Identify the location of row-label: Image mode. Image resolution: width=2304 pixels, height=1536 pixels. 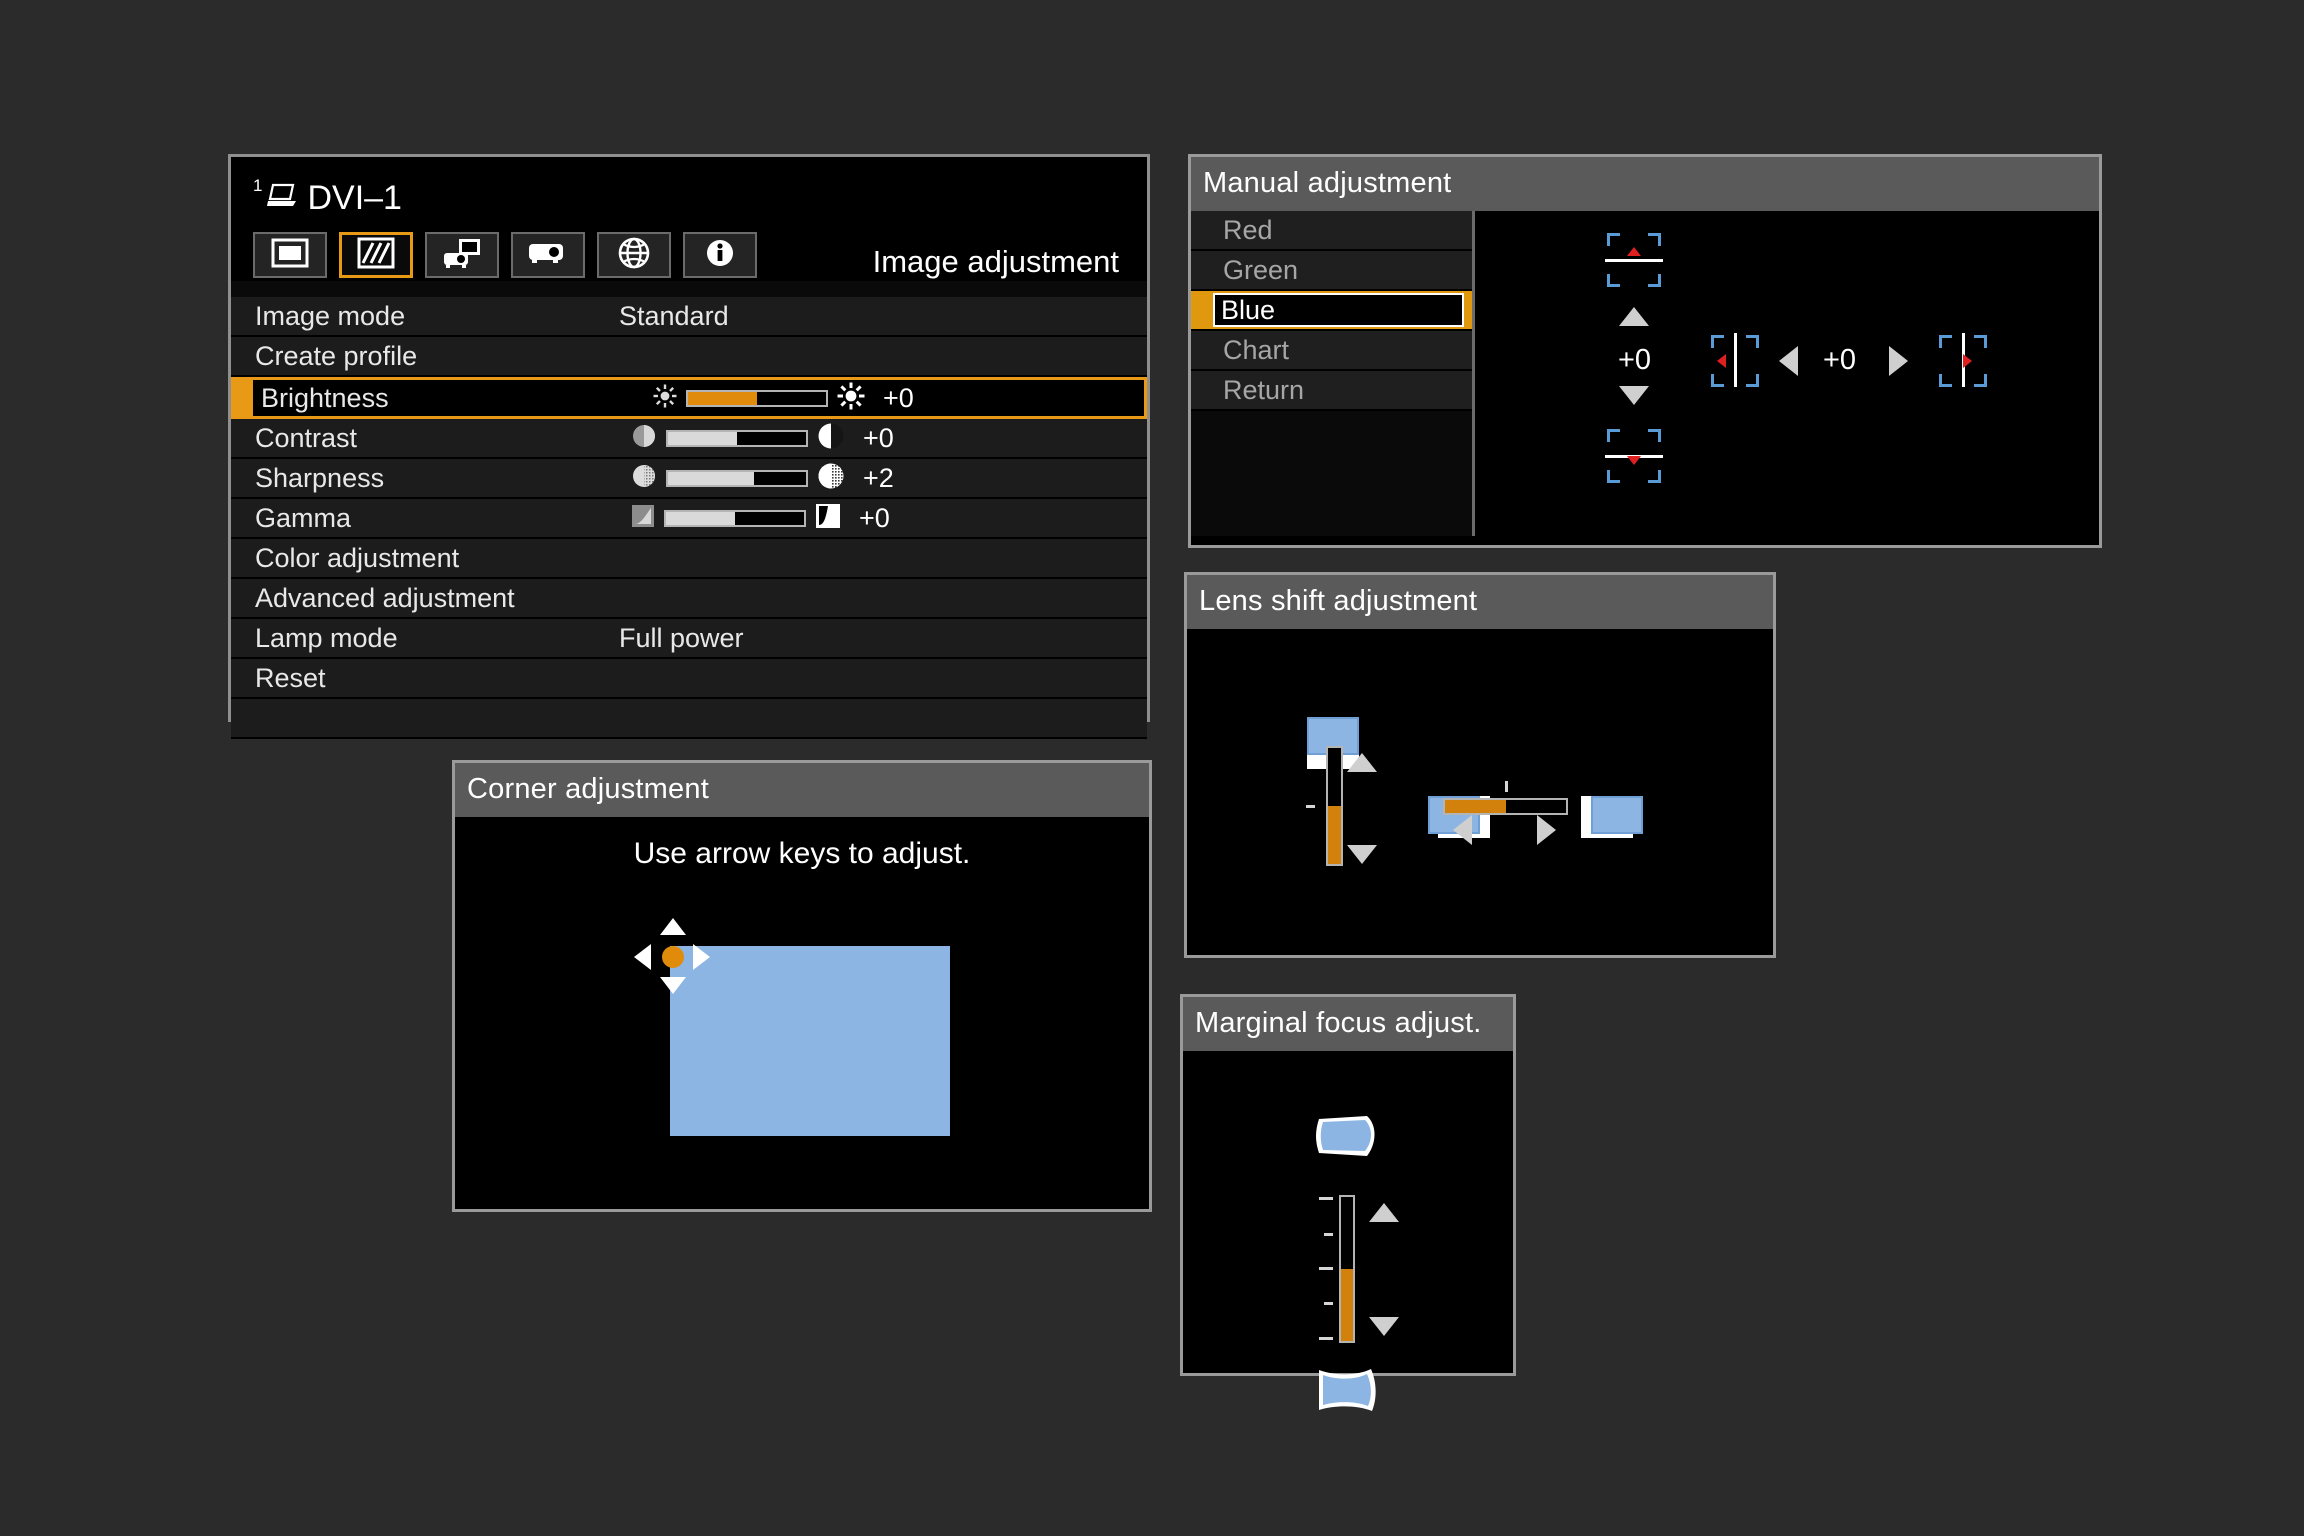
(330, 315).